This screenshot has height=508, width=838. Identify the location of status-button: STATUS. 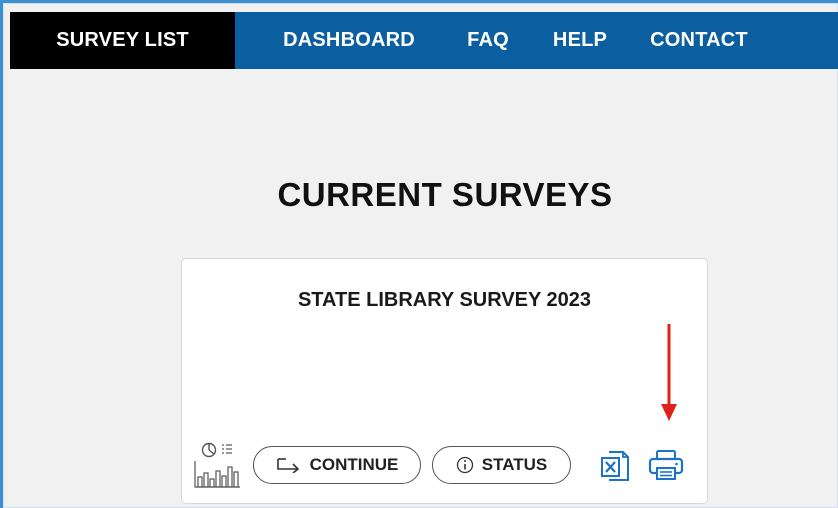
(501, 465).